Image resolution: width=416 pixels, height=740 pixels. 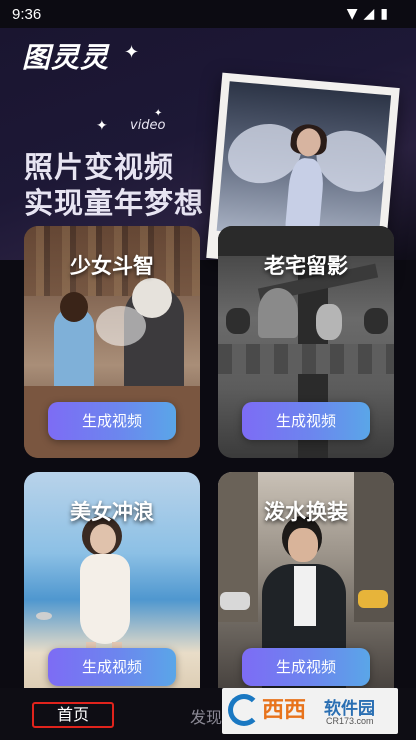 What do you see at coordinates (350, 721) in the screenshot?
I see `watermark-url: CR173.com` at bounding box center [350, 721].